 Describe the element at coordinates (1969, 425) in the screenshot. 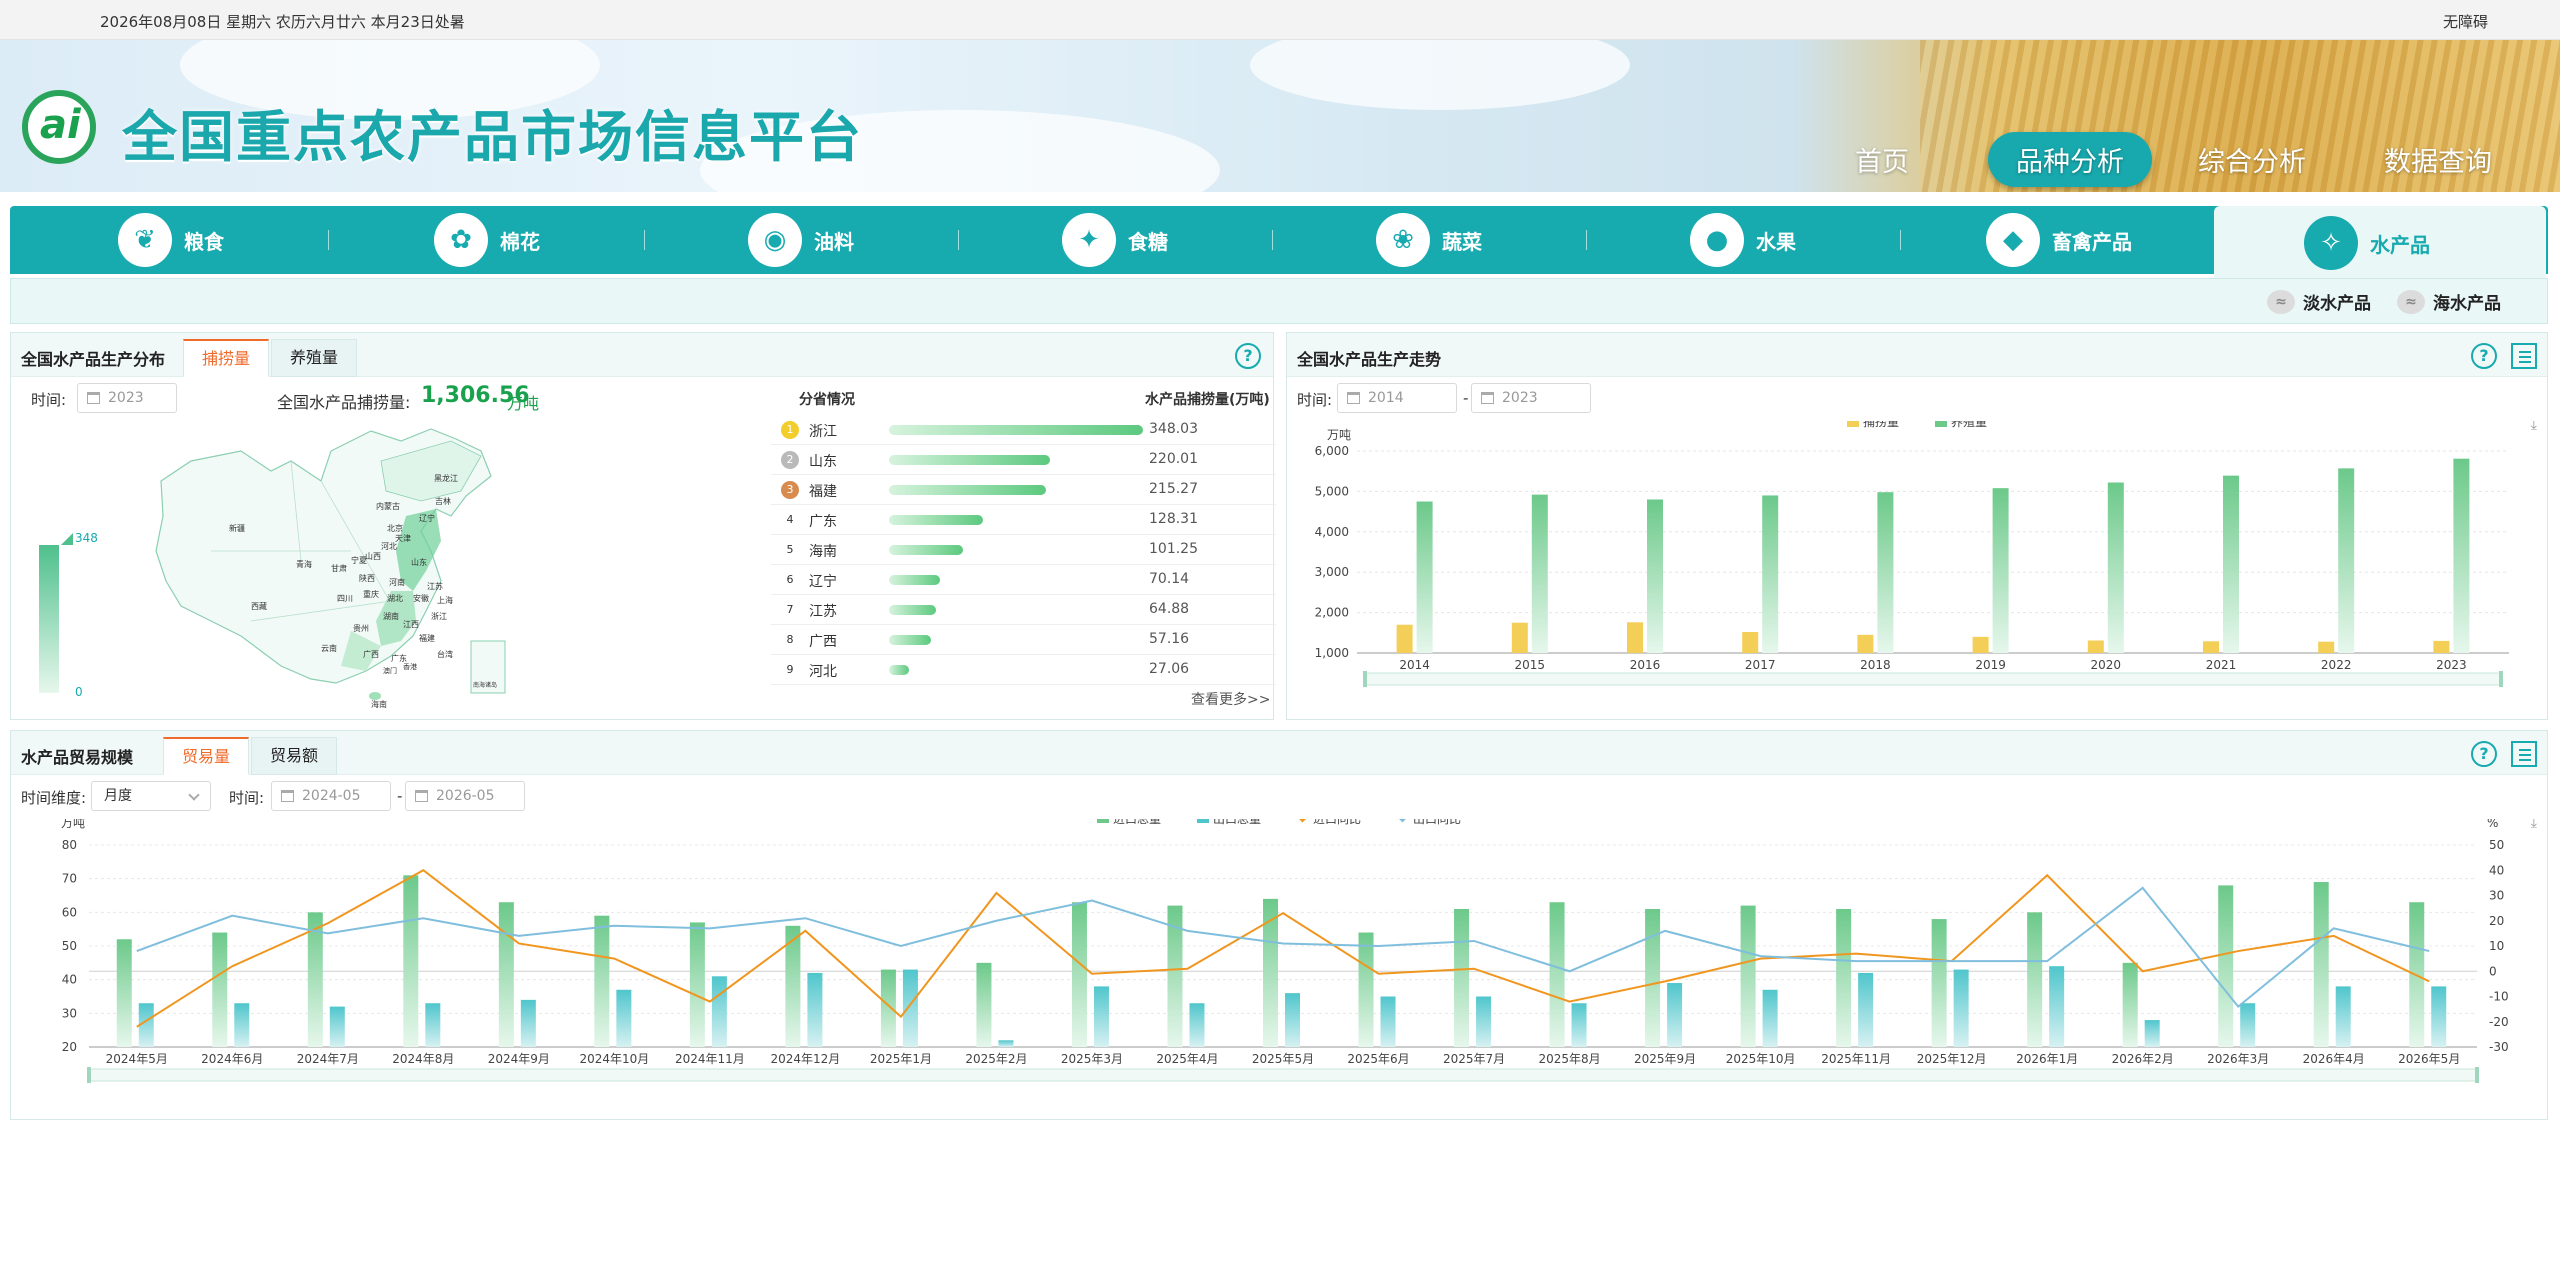

I see `legend-label: 养殖量` at that location.